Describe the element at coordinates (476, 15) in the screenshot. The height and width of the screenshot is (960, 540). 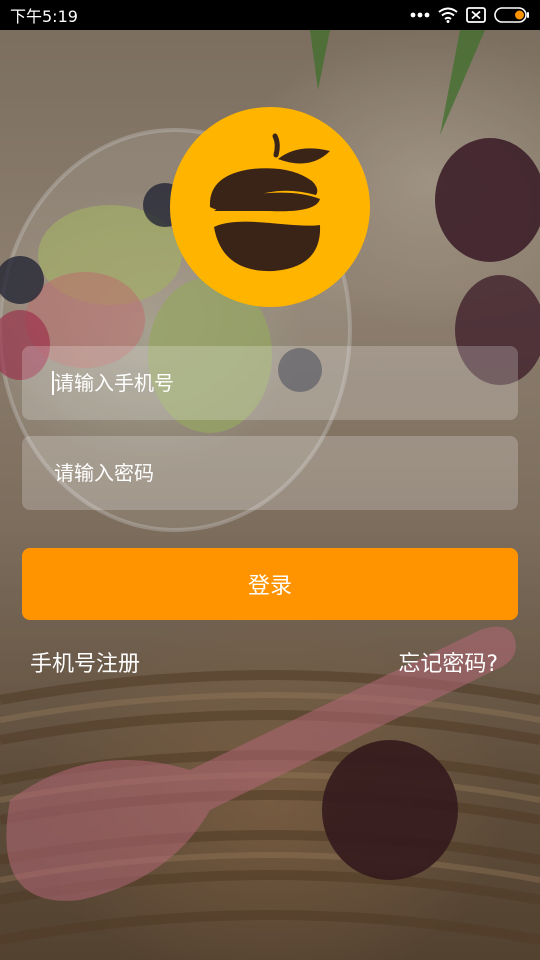
I see `no-sim-icon` at that location.